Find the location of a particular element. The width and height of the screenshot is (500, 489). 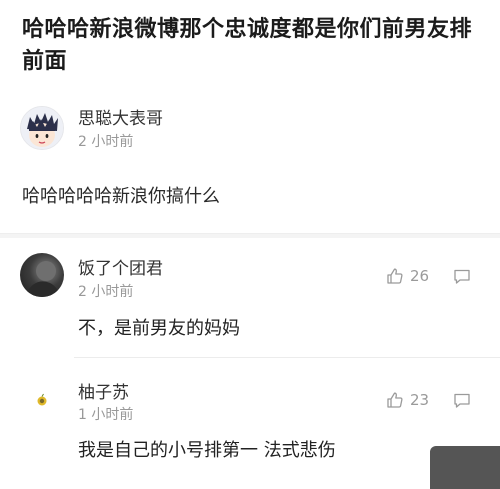

cartoon-avatar-icon is located at coordinates (42, 128).